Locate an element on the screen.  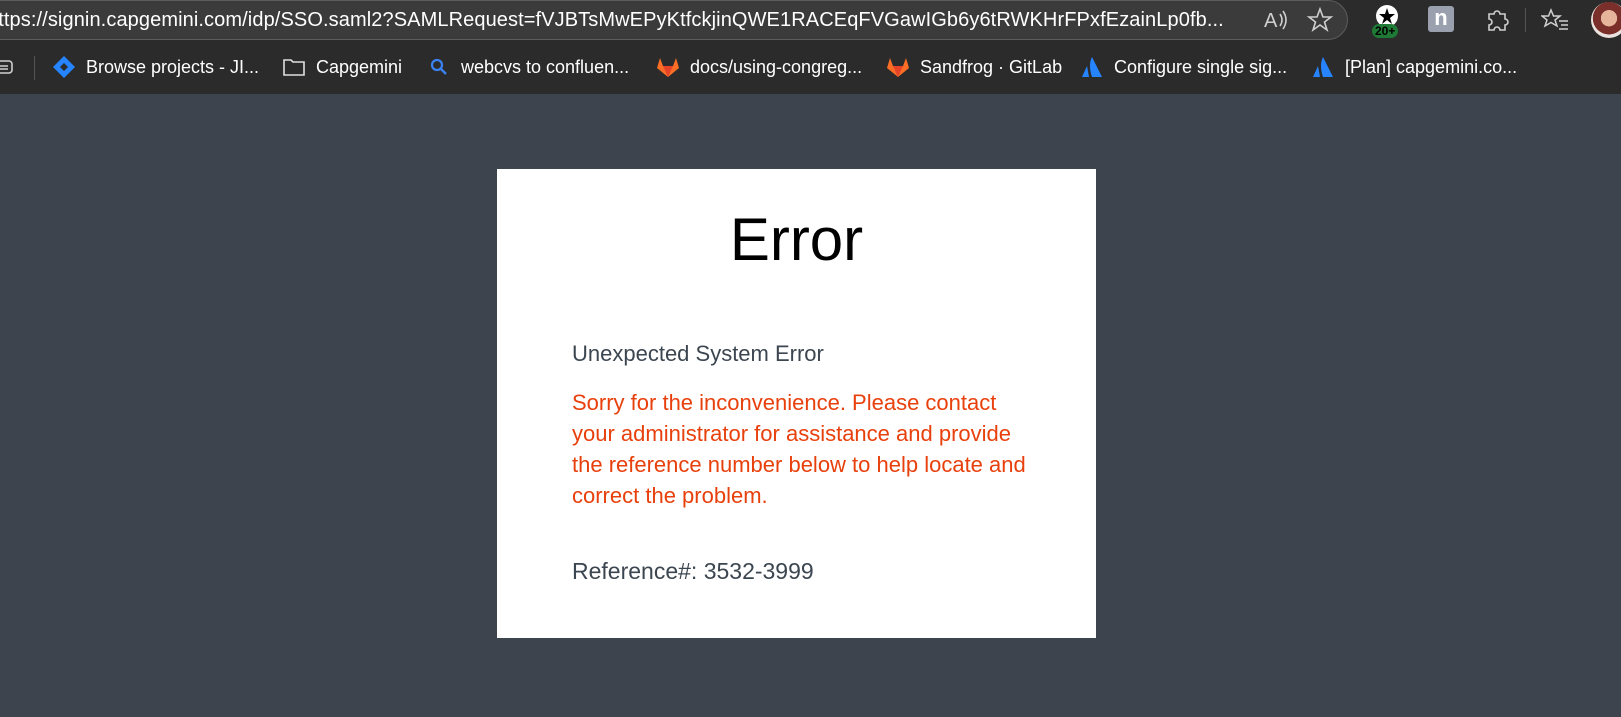
bookmark-sandfrog-gitlab: Sandfrog · GitLab is located at coordinates (974, 67).